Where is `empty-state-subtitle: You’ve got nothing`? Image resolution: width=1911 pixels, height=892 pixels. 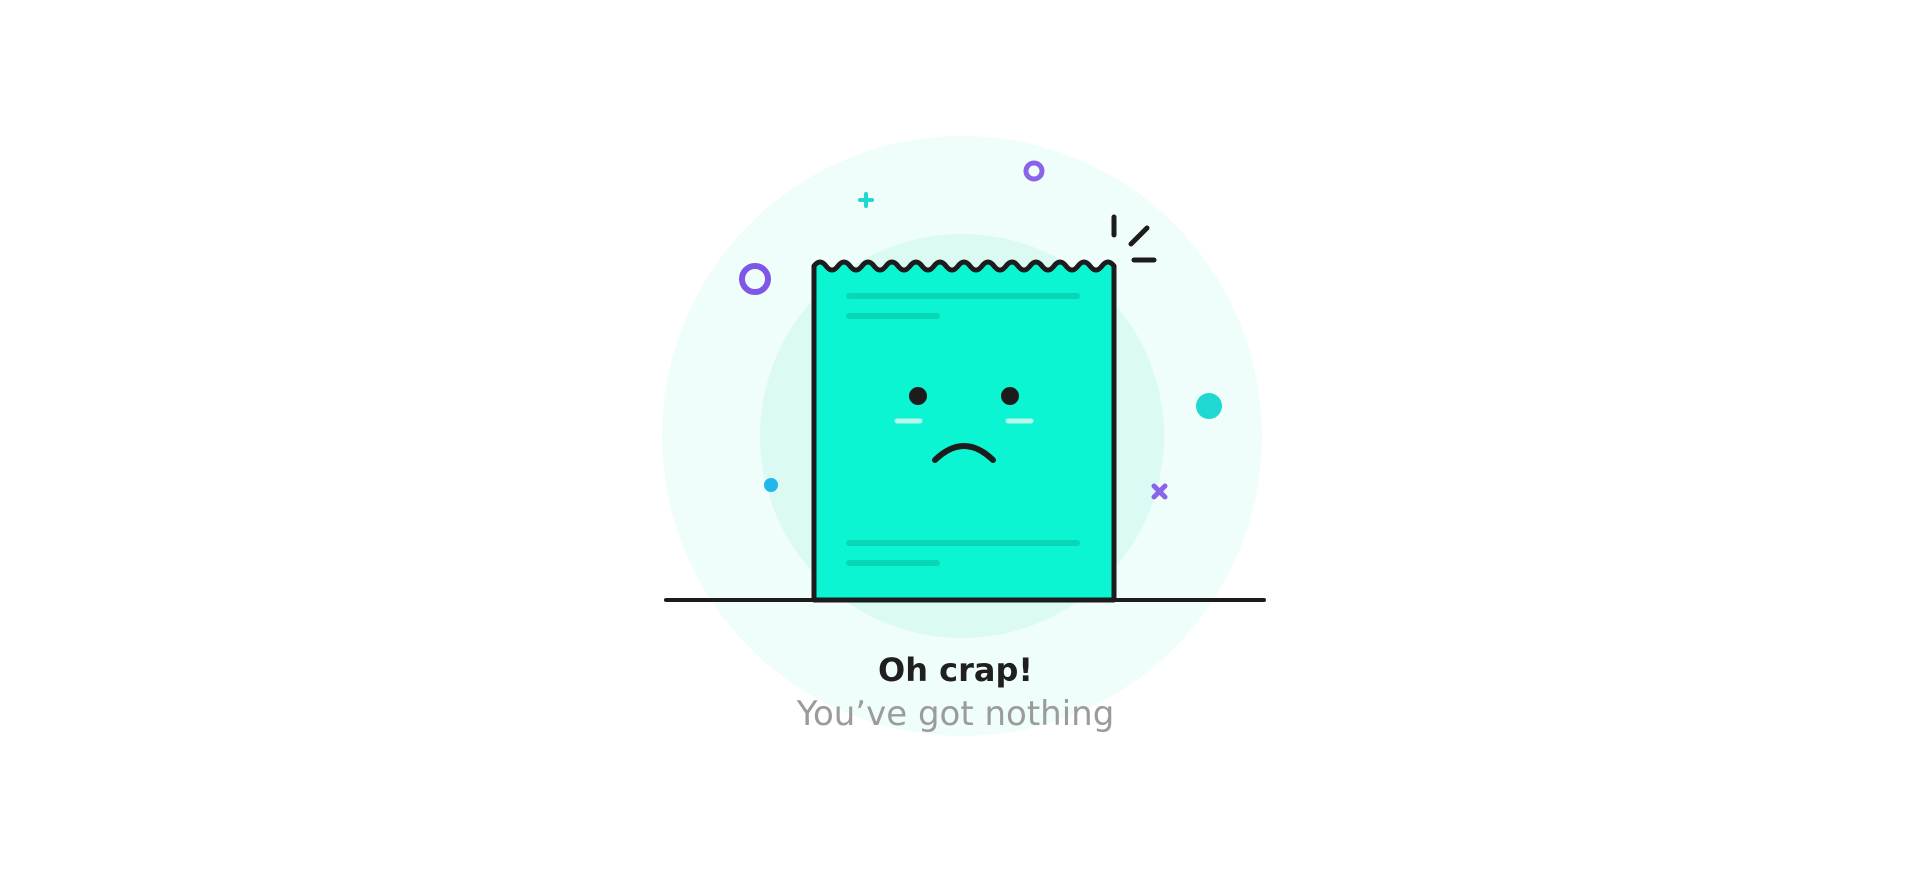 empty-state-subtitle: You’ve got nothing is located at coordinates (955, 714).